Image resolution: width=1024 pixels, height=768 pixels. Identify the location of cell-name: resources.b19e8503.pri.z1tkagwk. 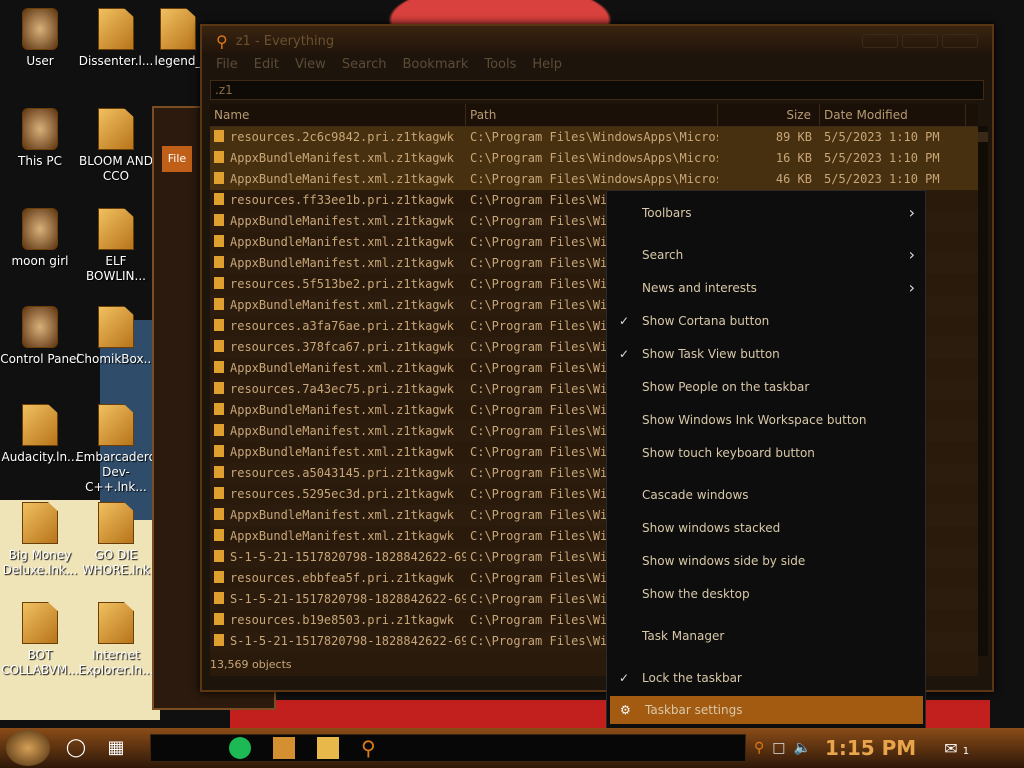
(338, 620).